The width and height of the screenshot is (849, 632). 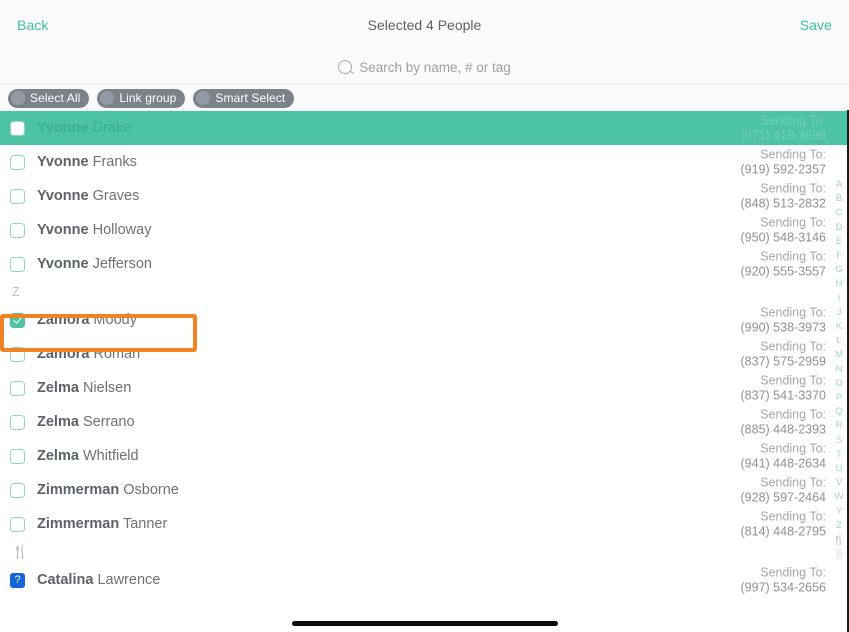 I want to click on toggle-pill-select-all: Select All, so click(x=49, y=98).